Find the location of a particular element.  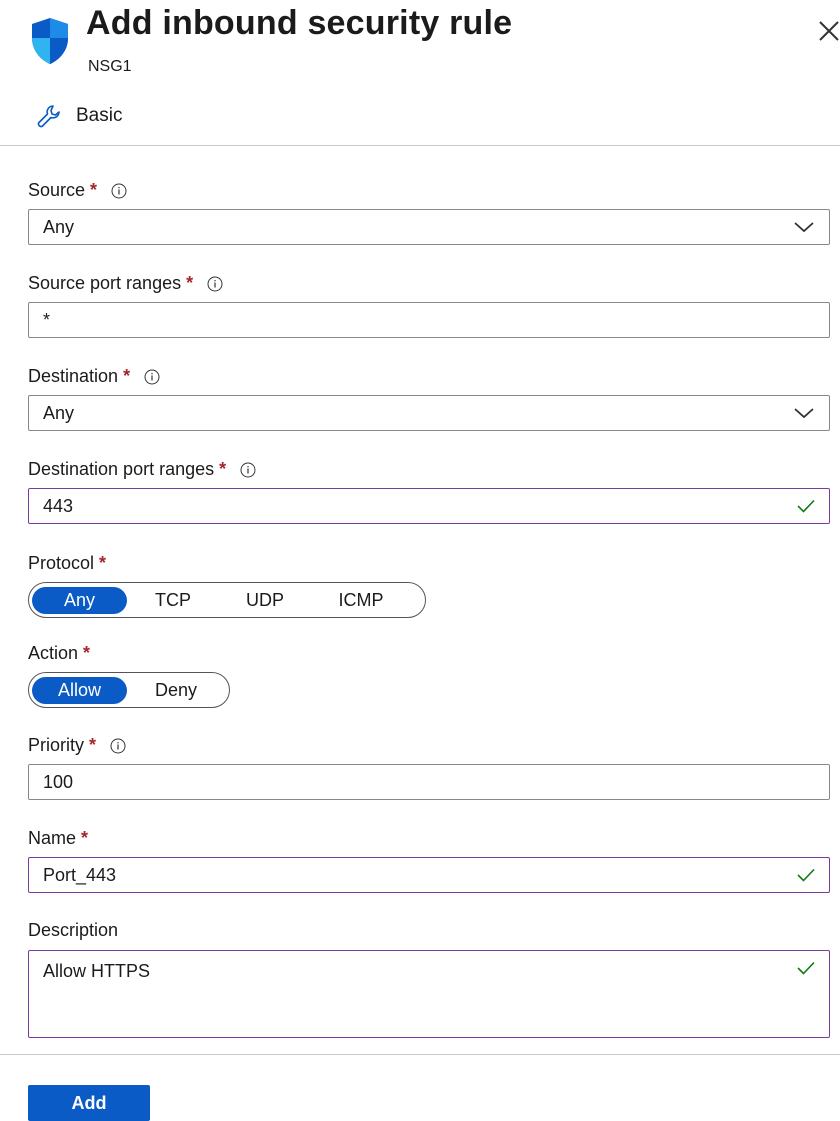

priority-label-text: Priority is located at coordinates (56, 745).